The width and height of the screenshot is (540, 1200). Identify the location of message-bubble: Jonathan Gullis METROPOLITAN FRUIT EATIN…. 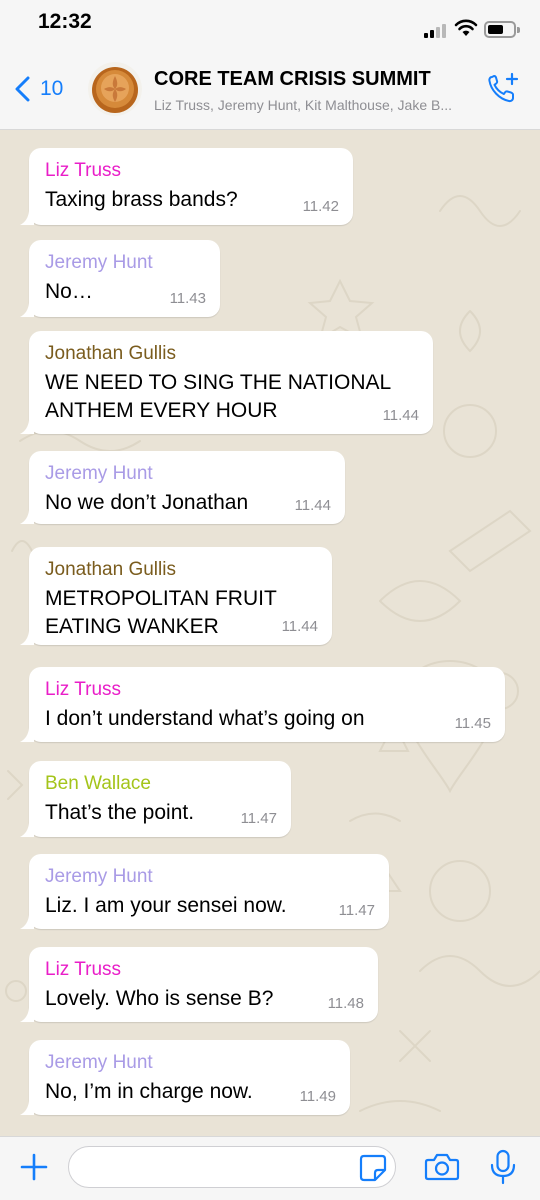
(176, 596).